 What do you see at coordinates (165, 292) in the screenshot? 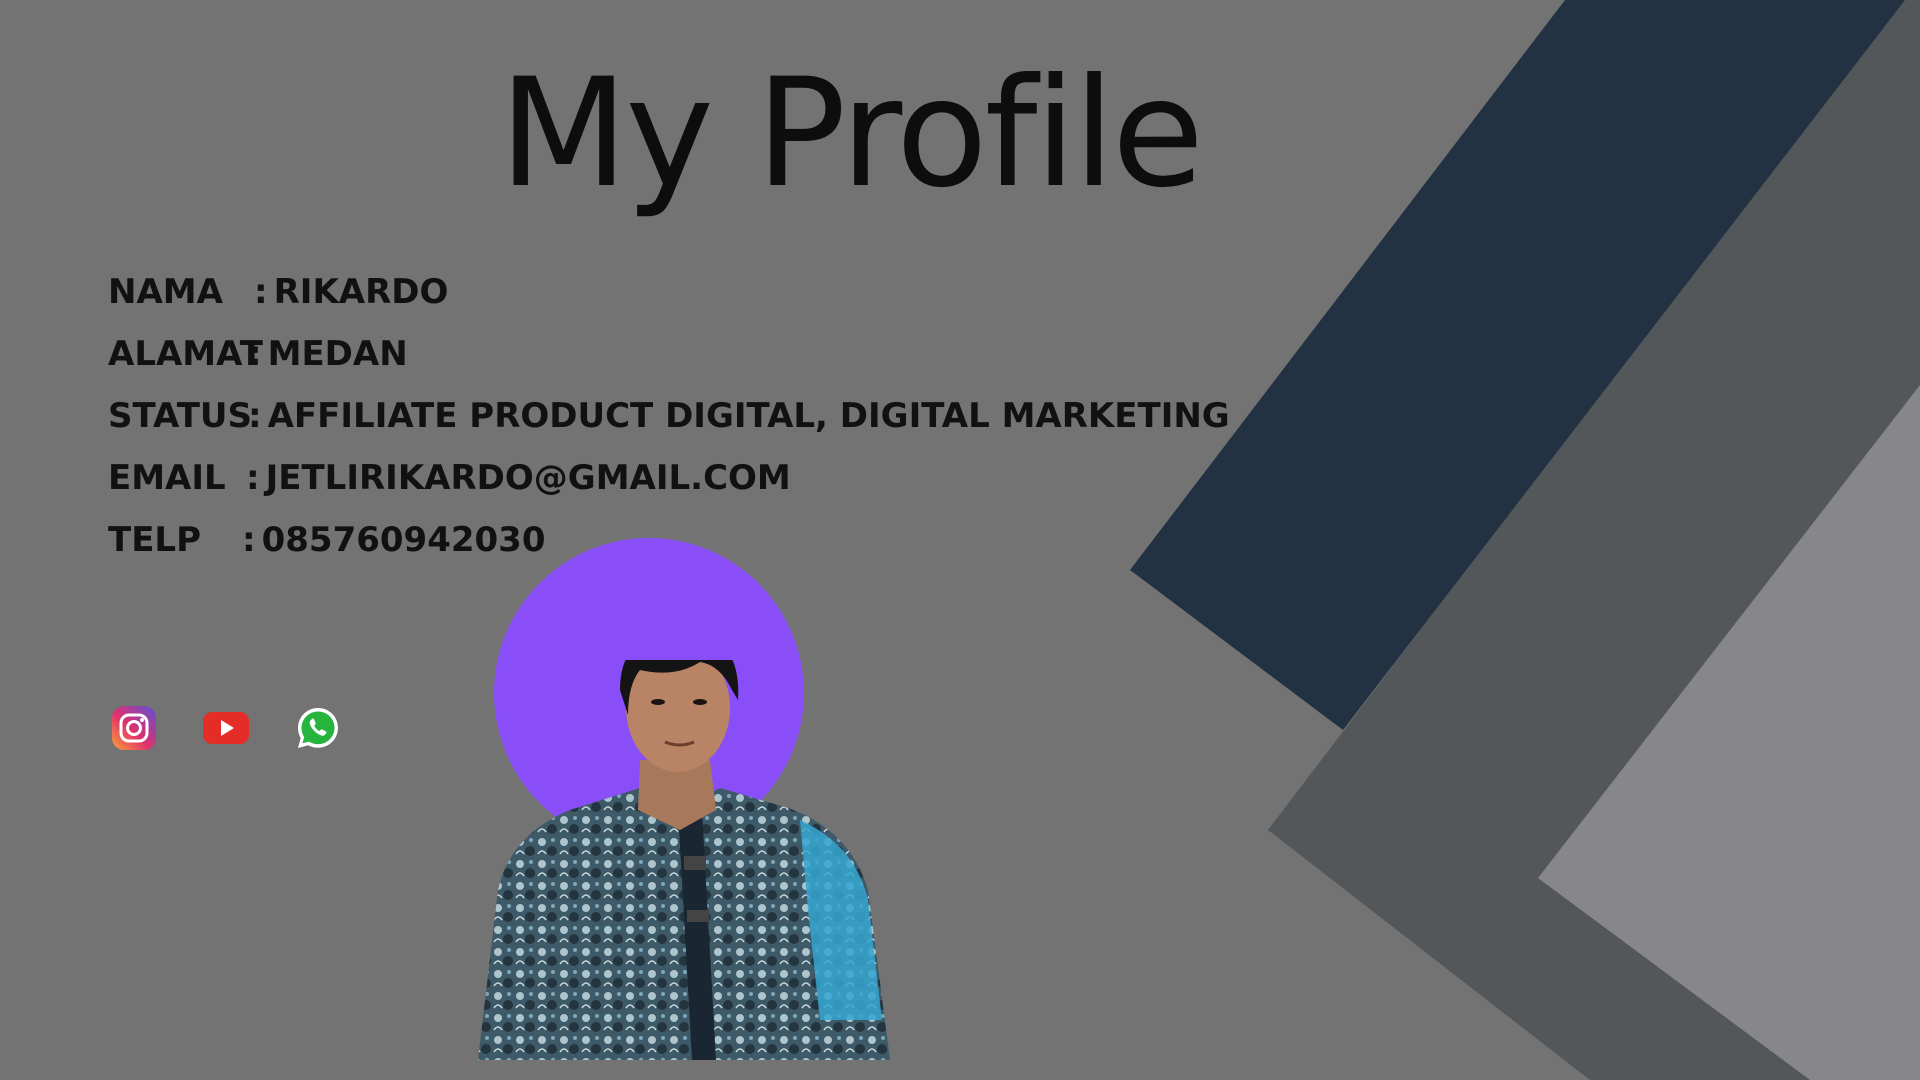
I see `nama-label: NAMA` at bounding box center [165, 292].